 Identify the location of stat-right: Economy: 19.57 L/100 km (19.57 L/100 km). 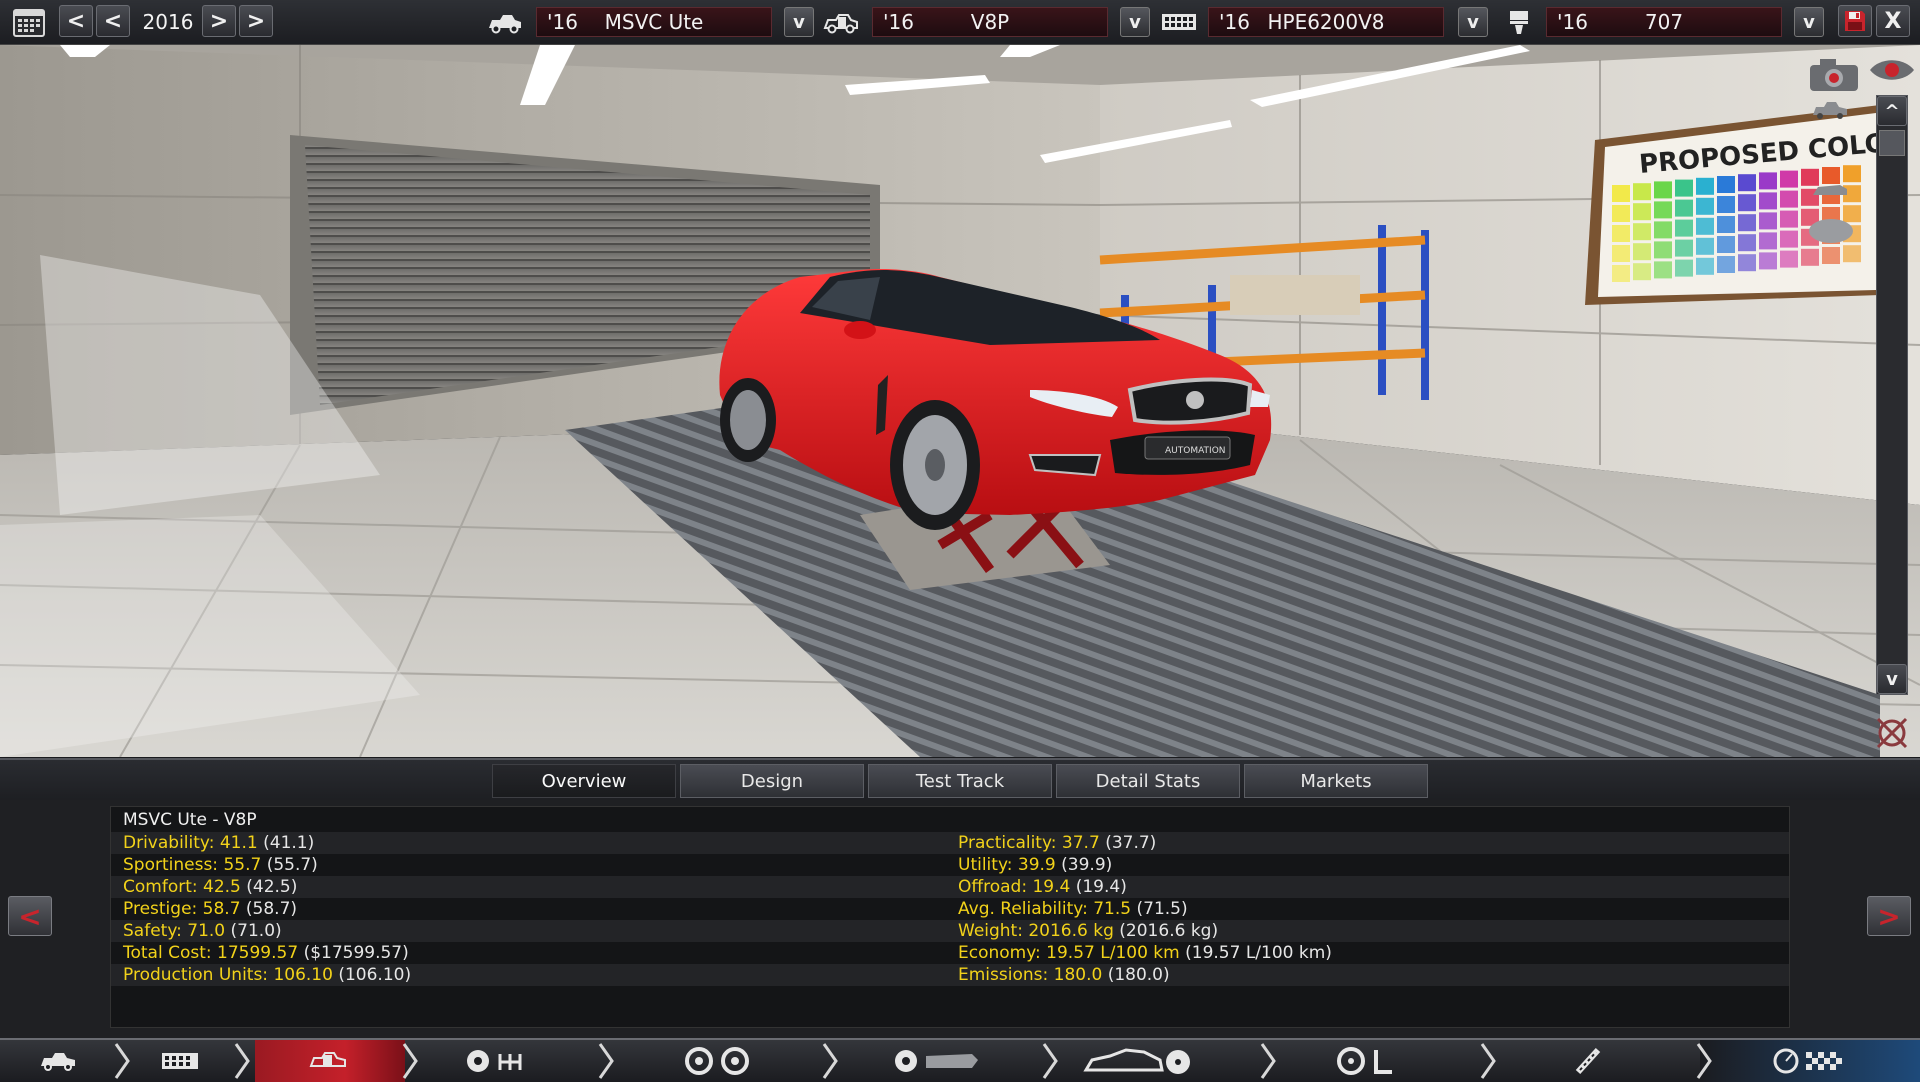
(1145, 953).